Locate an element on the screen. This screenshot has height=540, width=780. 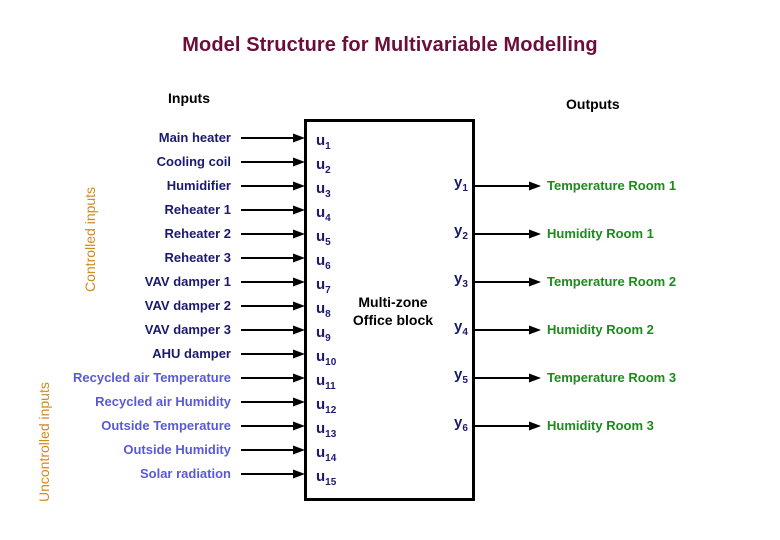
input-symbol: u13 is located at coordinates (326, 430).